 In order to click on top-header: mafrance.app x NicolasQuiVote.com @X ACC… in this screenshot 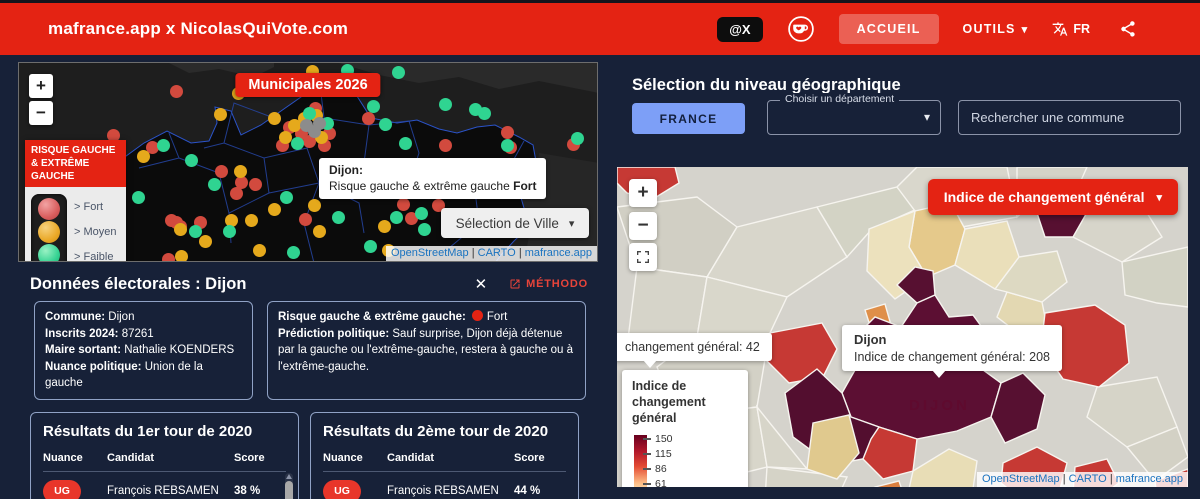, I will do `click(600, 27)`.